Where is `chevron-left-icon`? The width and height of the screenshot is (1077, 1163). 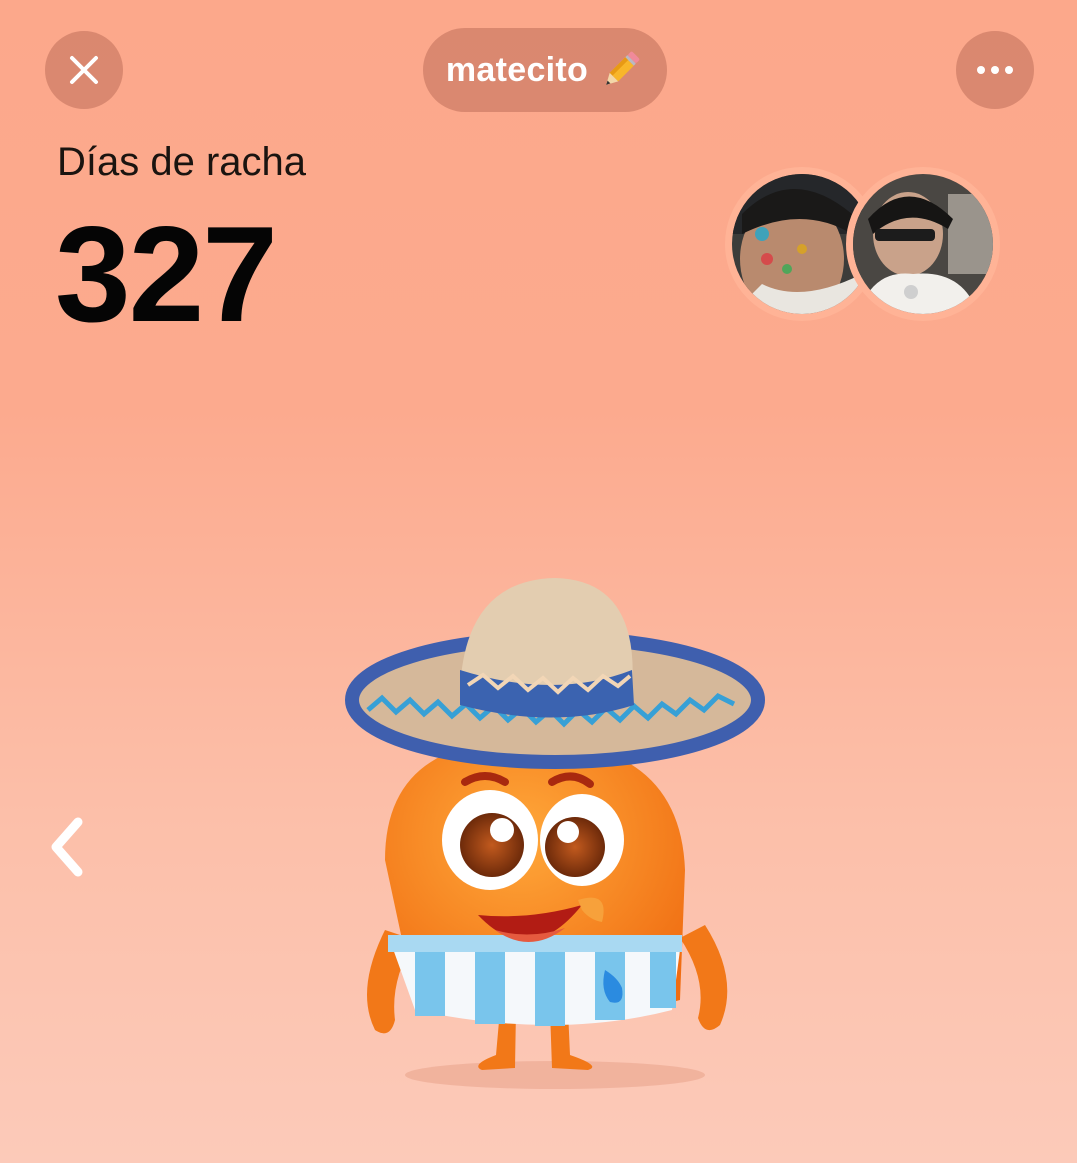
chevron-left-icon is located at coordinates (70, 847).